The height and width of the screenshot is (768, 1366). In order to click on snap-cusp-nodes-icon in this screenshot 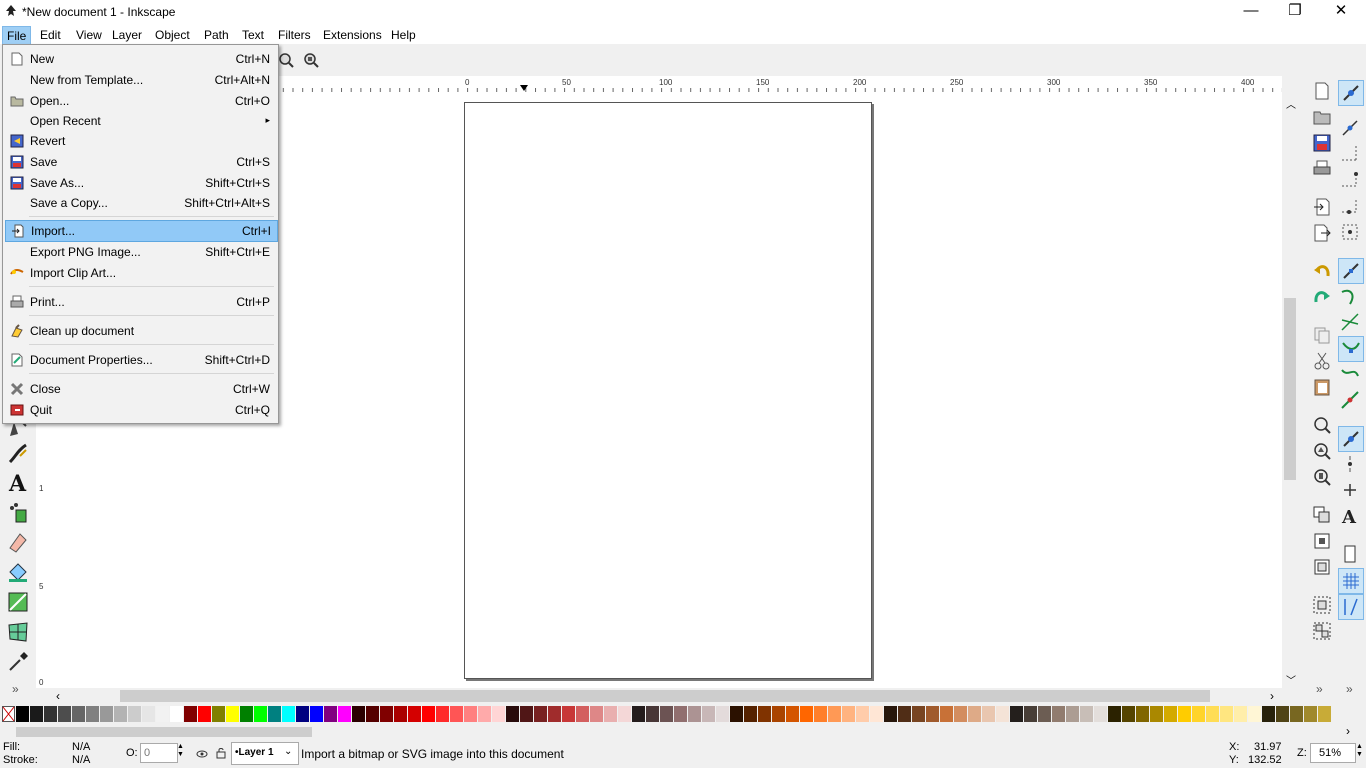, I will do `click(1351, 349)`.